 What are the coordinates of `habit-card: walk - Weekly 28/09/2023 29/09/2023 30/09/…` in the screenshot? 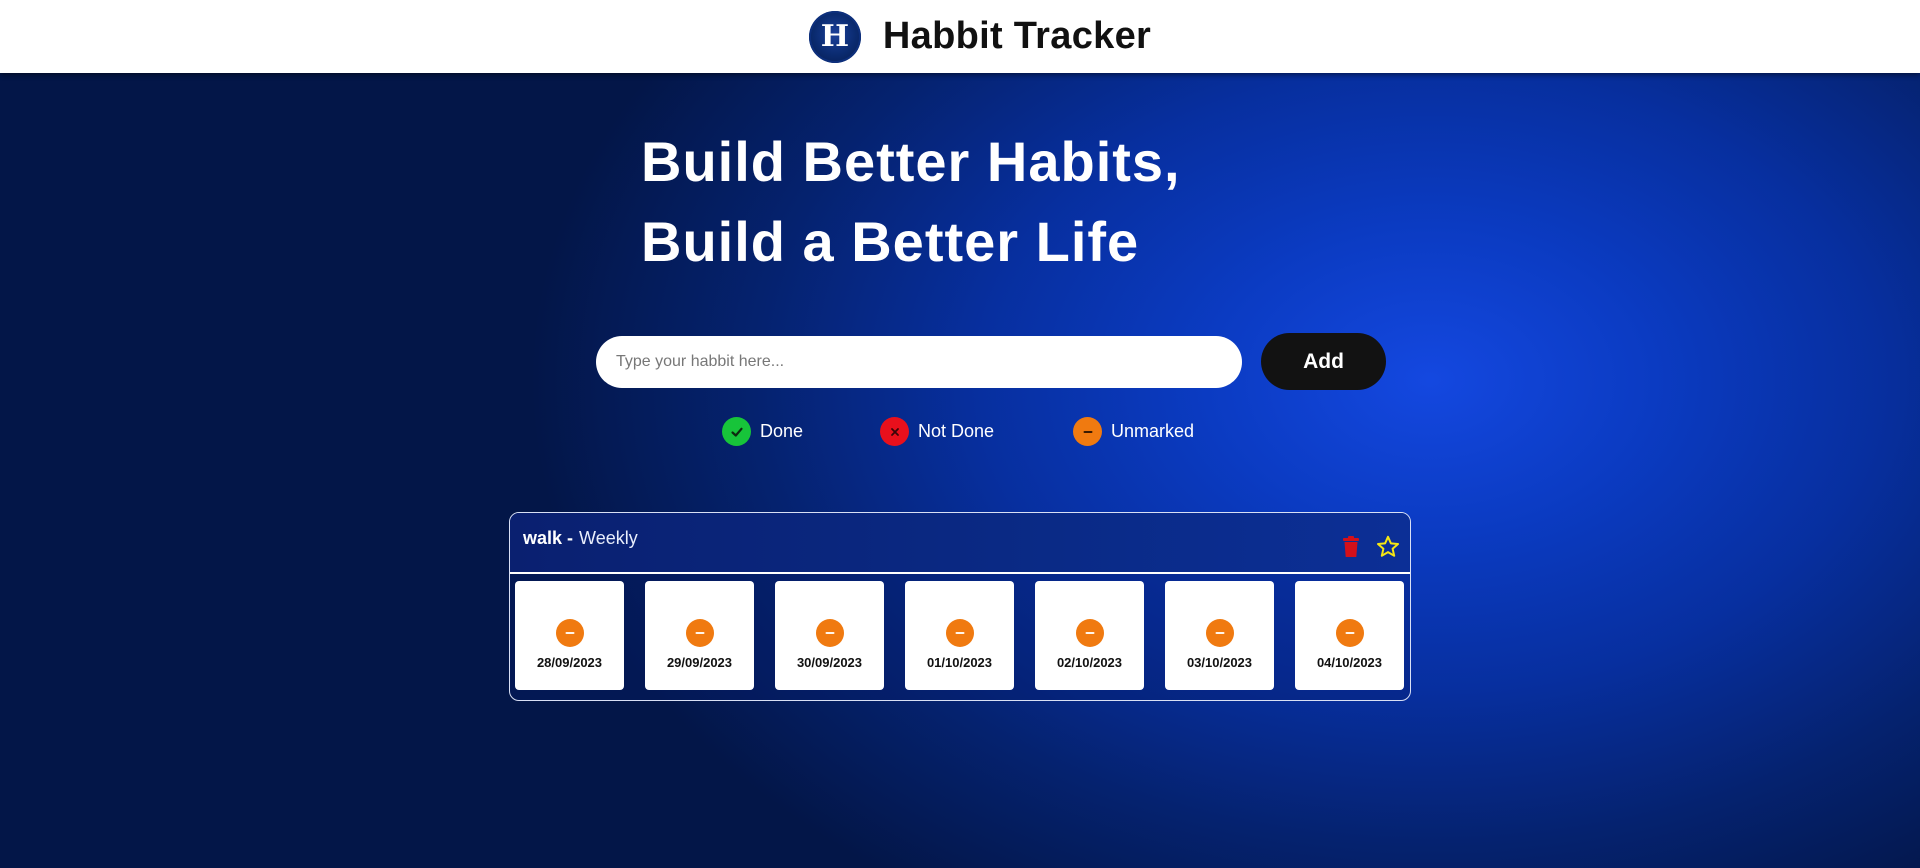 It's located at (960, 606).